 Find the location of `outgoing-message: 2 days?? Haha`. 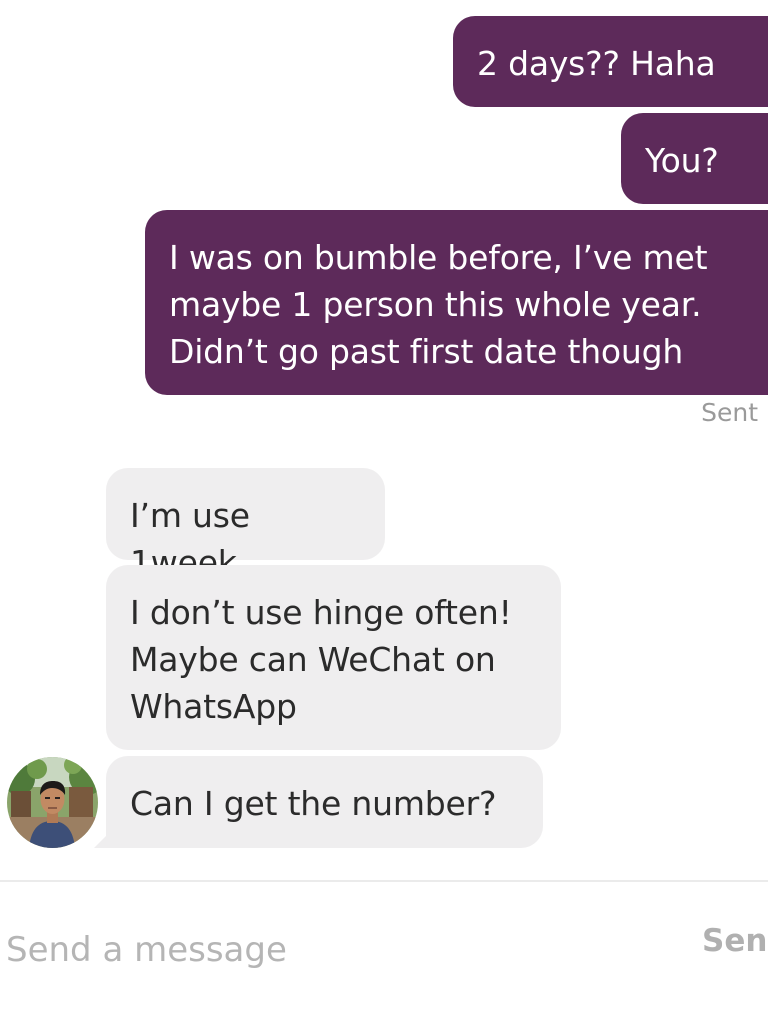

outgoing-message: 2 days?? Haha is located at coordinates (610, 61).